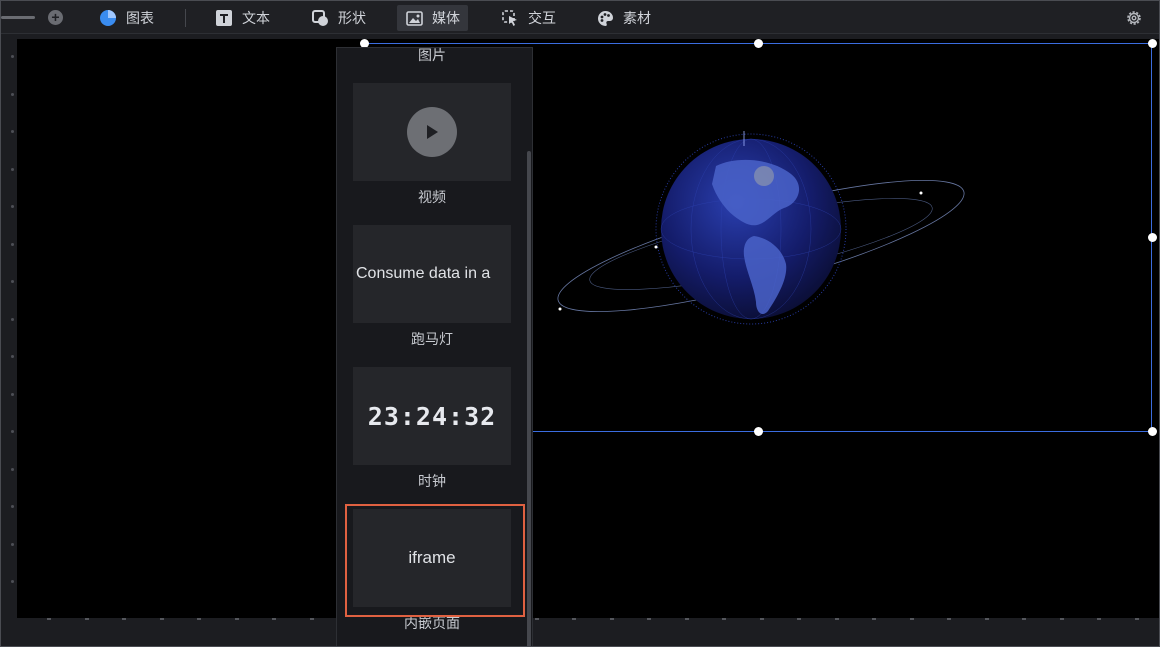 This screenshot has width=1160, height=647. I want to click on toolbar-media-button: 媒体, so click(432, 18).